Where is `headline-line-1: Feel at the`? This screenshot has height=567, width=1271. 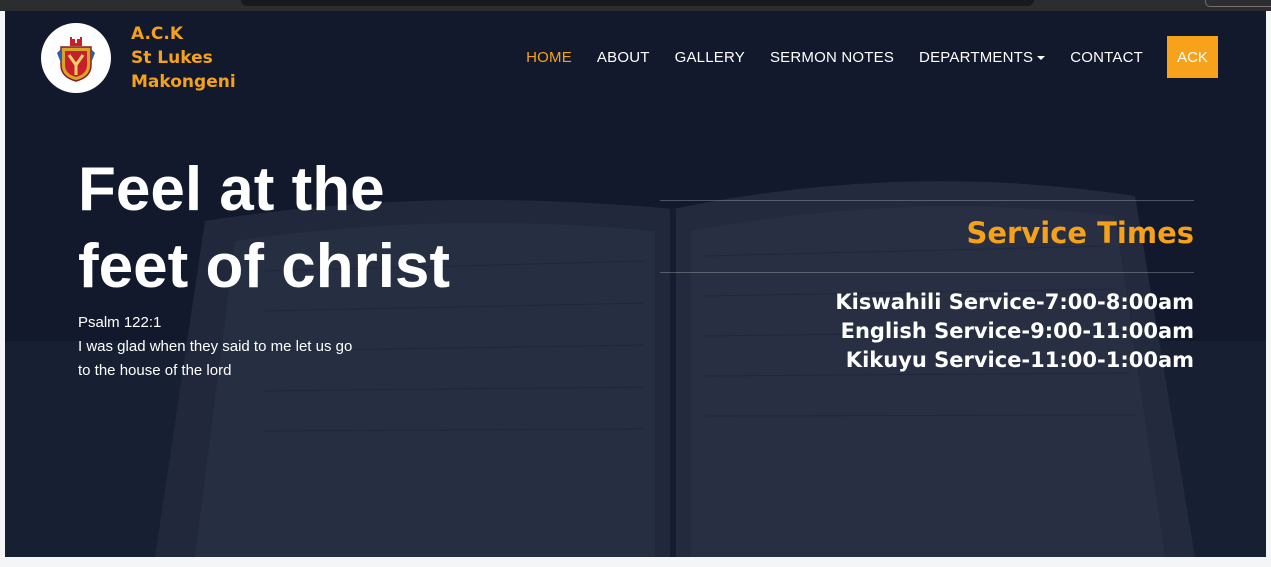
headline-line-1: Feel at the is located at coordinates (231, 189).